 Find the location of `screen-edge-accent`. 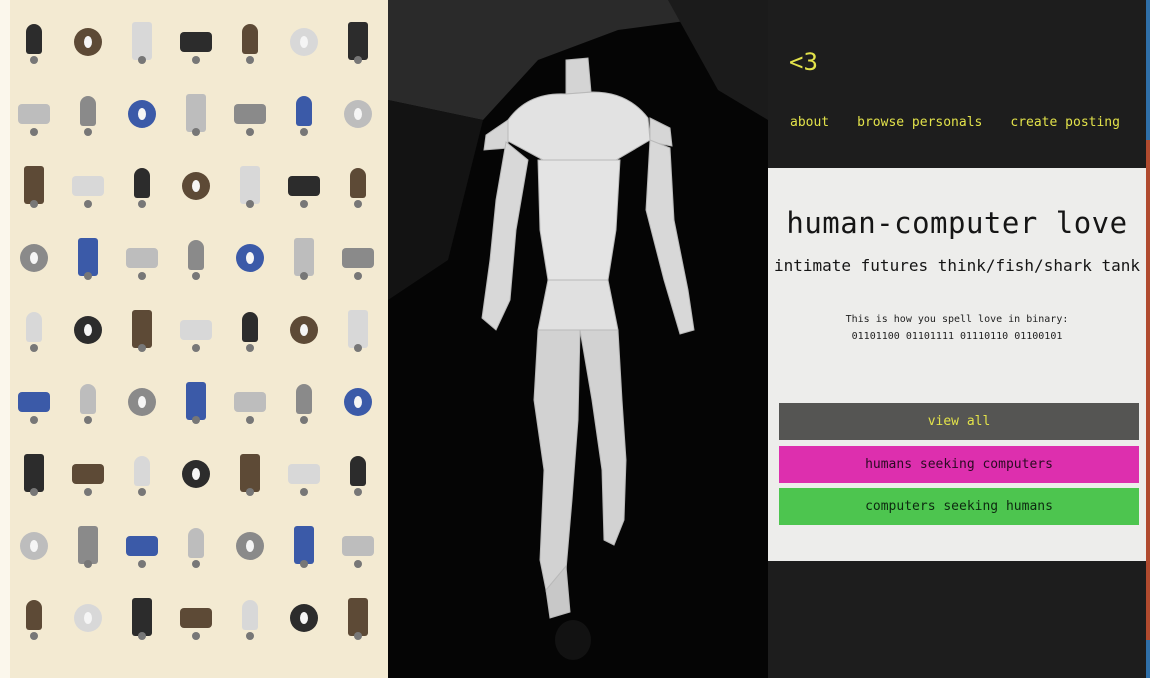

screen-edge-accent is located at coordinates (1148, 390).